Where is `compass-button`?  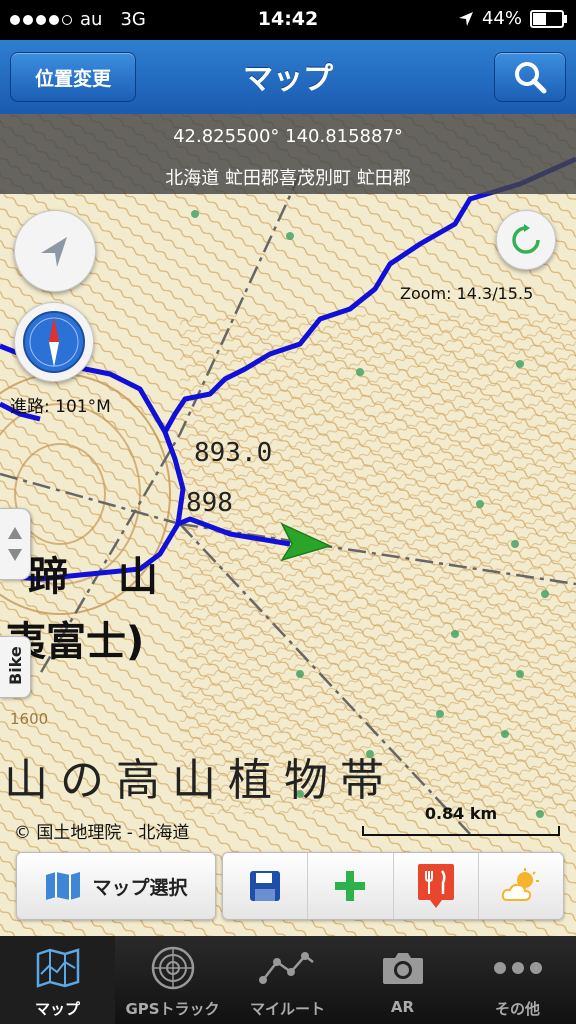
compass-button is located at coordinates (54, 342).